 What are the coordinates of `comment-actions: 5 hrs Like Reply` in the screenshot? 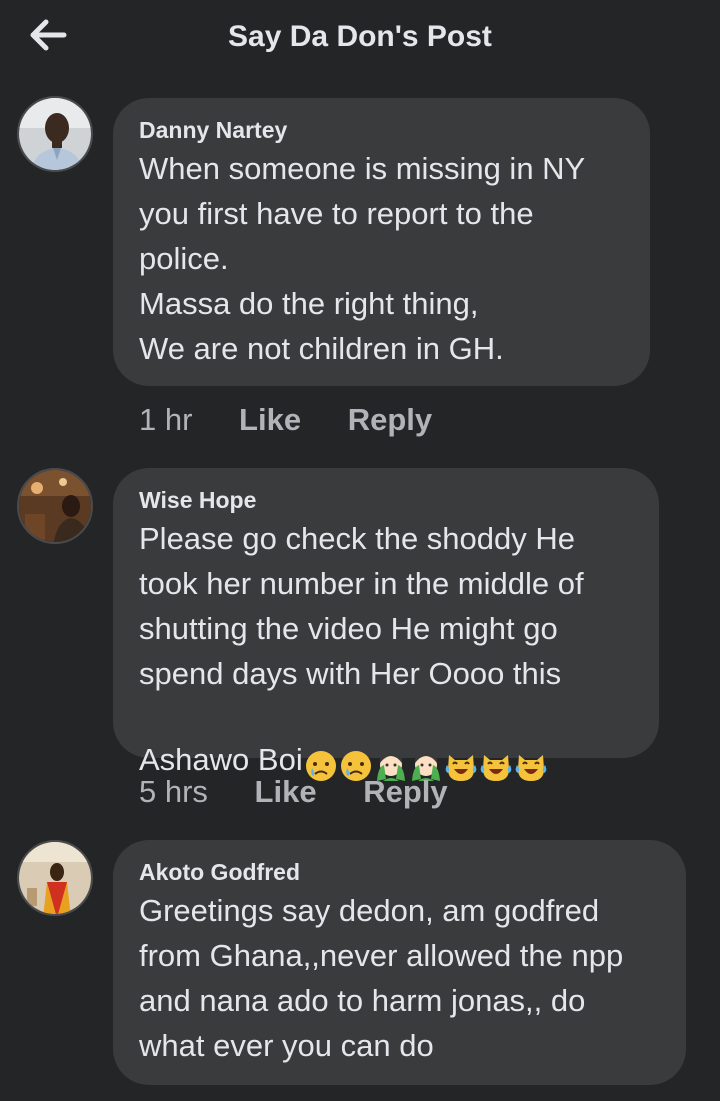 It's located at (293, 792).